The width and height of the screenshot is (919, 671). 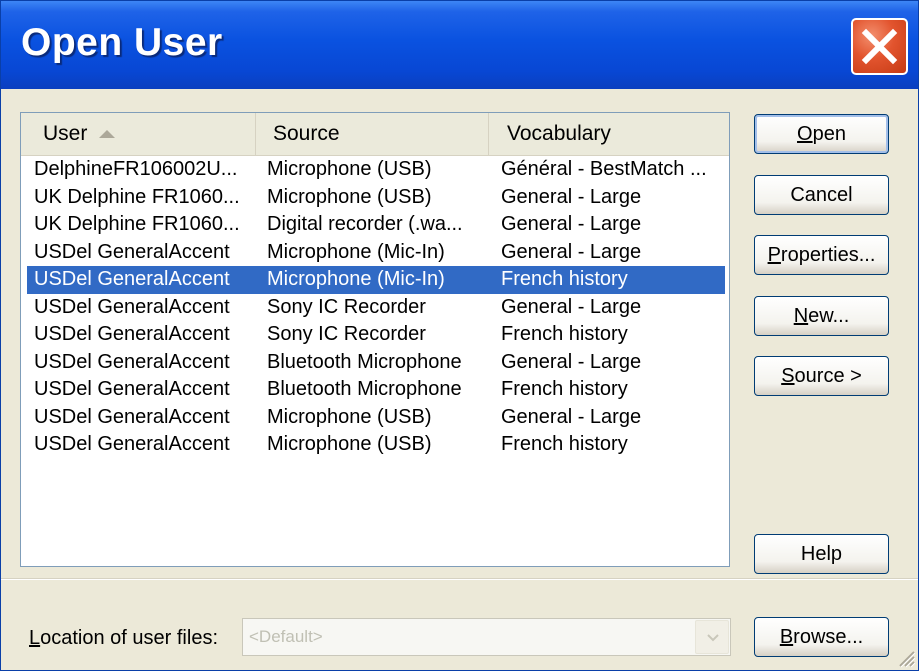 What do you see at coordinates (107, 134) in the screenshot?
I see `sort-ascending-icon` at bounding box center [107, 134].